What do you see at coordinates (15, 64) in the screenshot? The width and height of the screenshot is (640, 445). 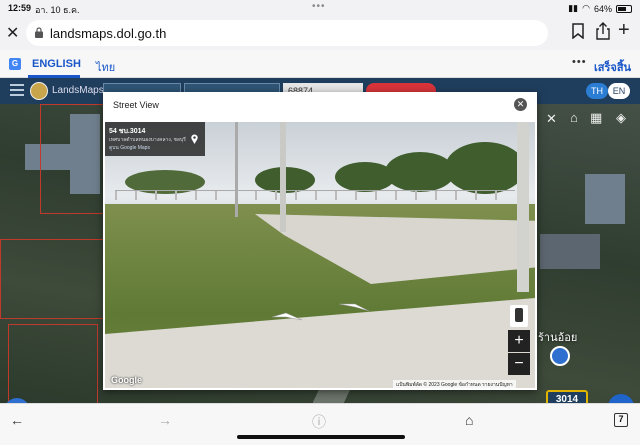 I see `google-translate-icon: G` at bounding box center [15, 64].